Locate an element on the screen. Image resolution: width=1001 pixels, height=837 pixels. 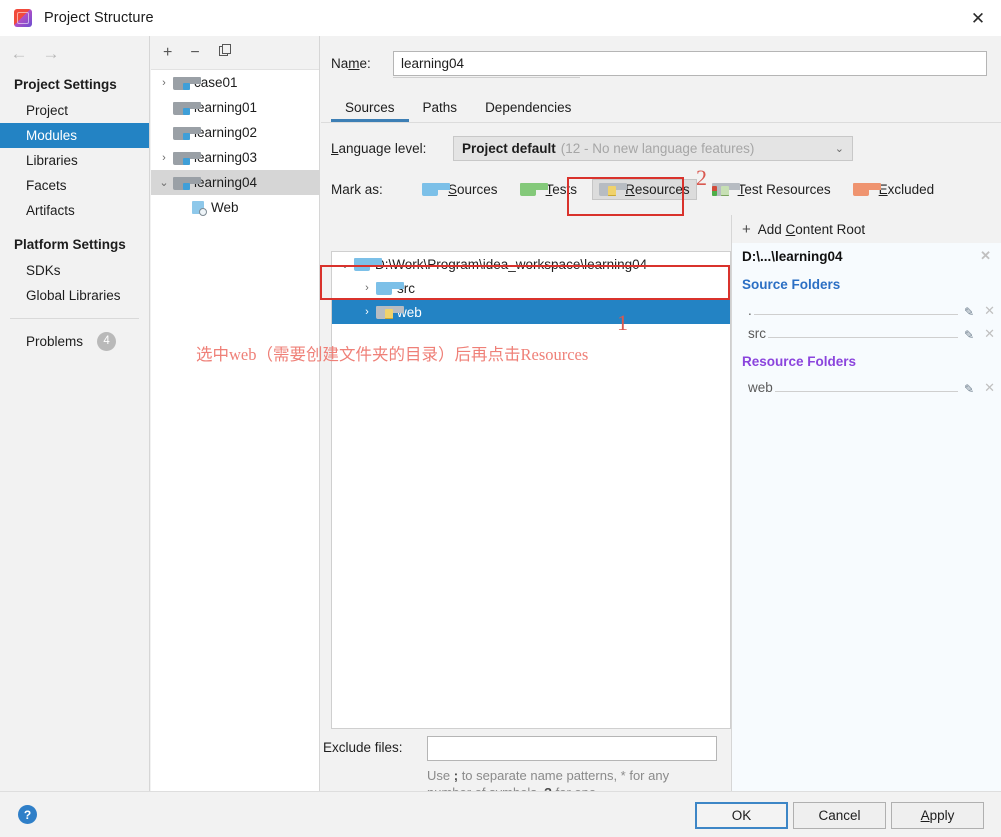
tree-row-src: › src is located at coordinates (531, 288).